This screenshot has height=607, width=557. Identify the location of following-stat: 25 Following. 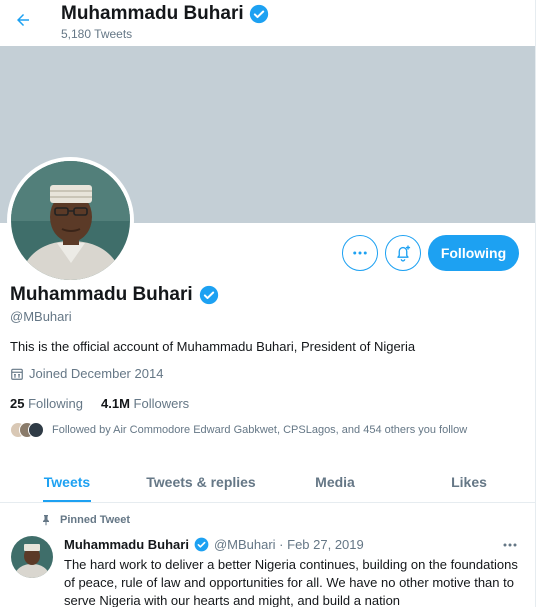
(46, 403).